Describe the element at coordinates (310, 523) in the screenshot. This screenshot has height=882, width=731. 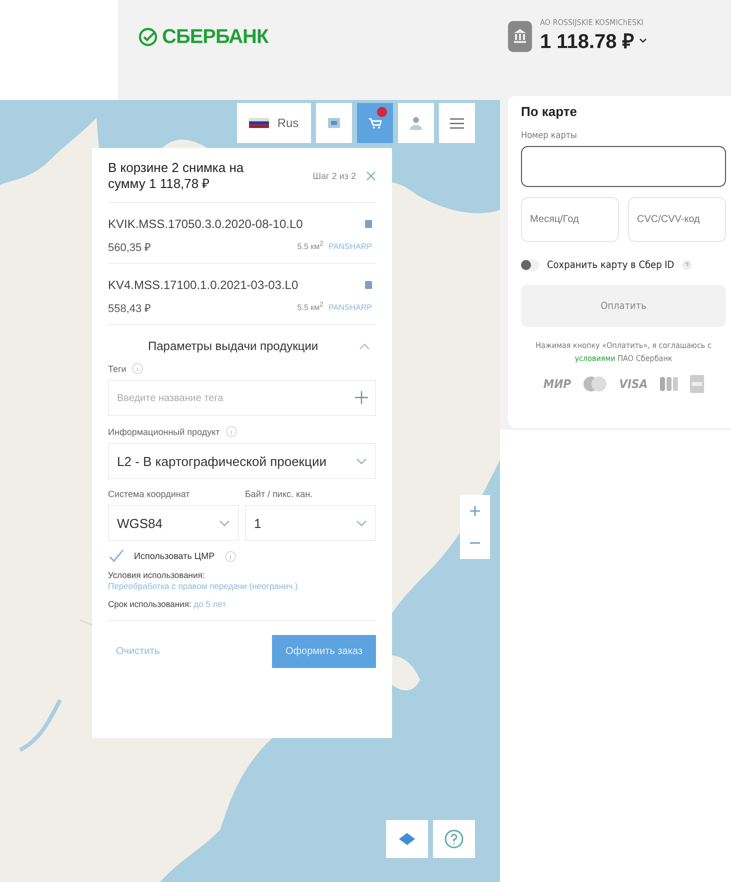
I see `bytes-dropdown: 1` at that location.